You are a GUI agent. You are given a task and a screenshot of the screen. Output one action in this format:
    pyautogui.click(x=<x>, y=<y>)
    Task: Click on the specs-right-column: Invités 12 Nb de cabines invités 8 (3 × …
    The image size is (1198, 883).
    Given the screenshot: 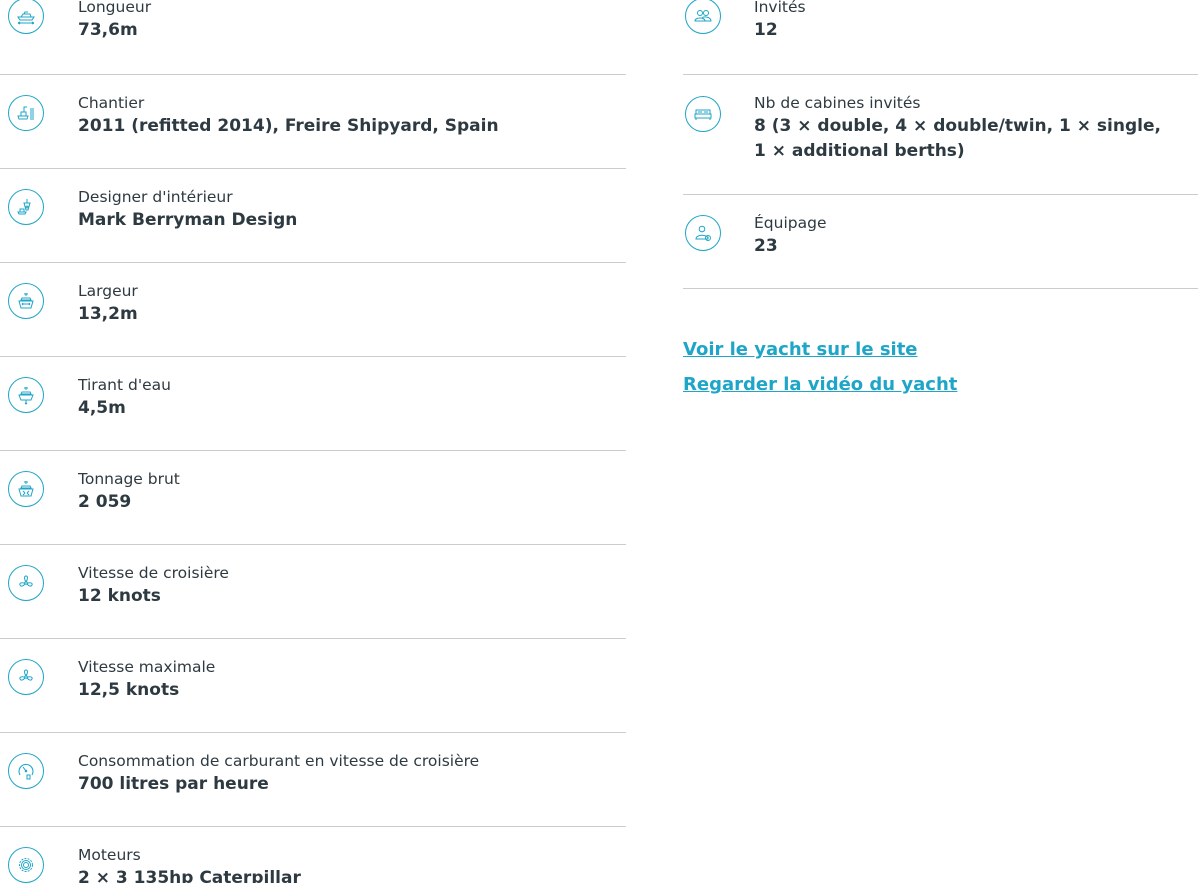 What is the action you would take?
    pyautogui.click(x=940, y=144)
    